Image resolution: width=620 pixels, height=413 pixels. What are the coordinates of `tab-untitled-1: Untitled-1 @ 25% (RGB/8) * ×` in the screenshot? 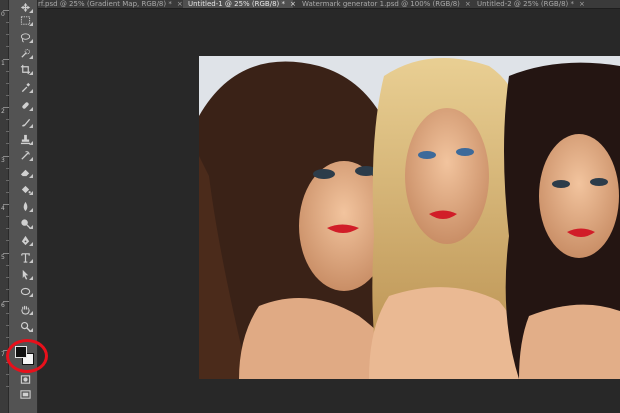 It's located at (239, 4).